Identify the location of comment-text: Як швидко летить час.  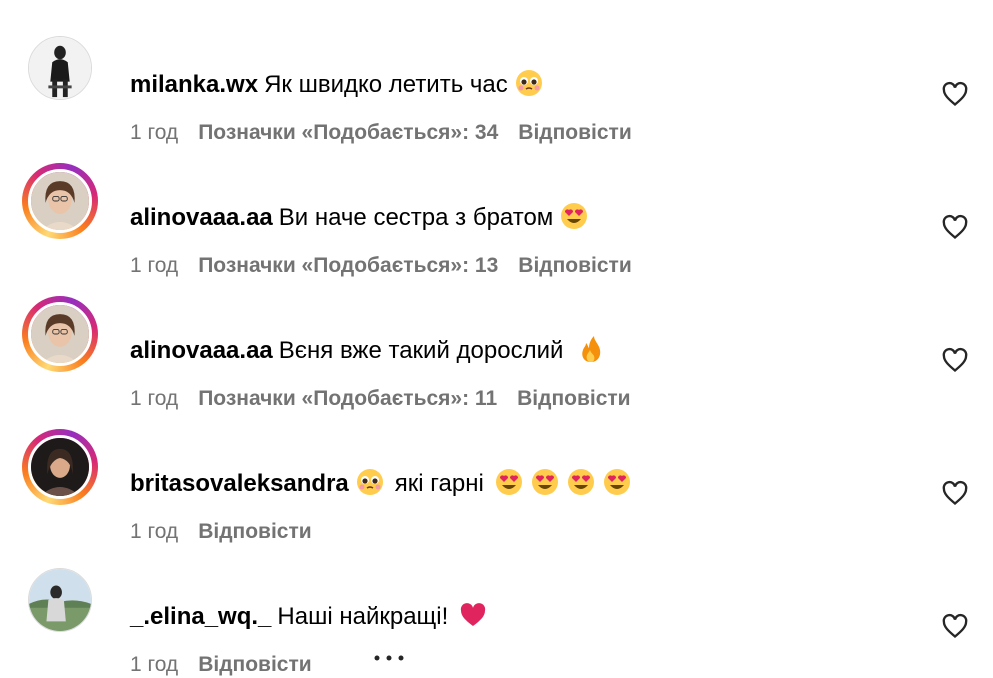
(386, 84).